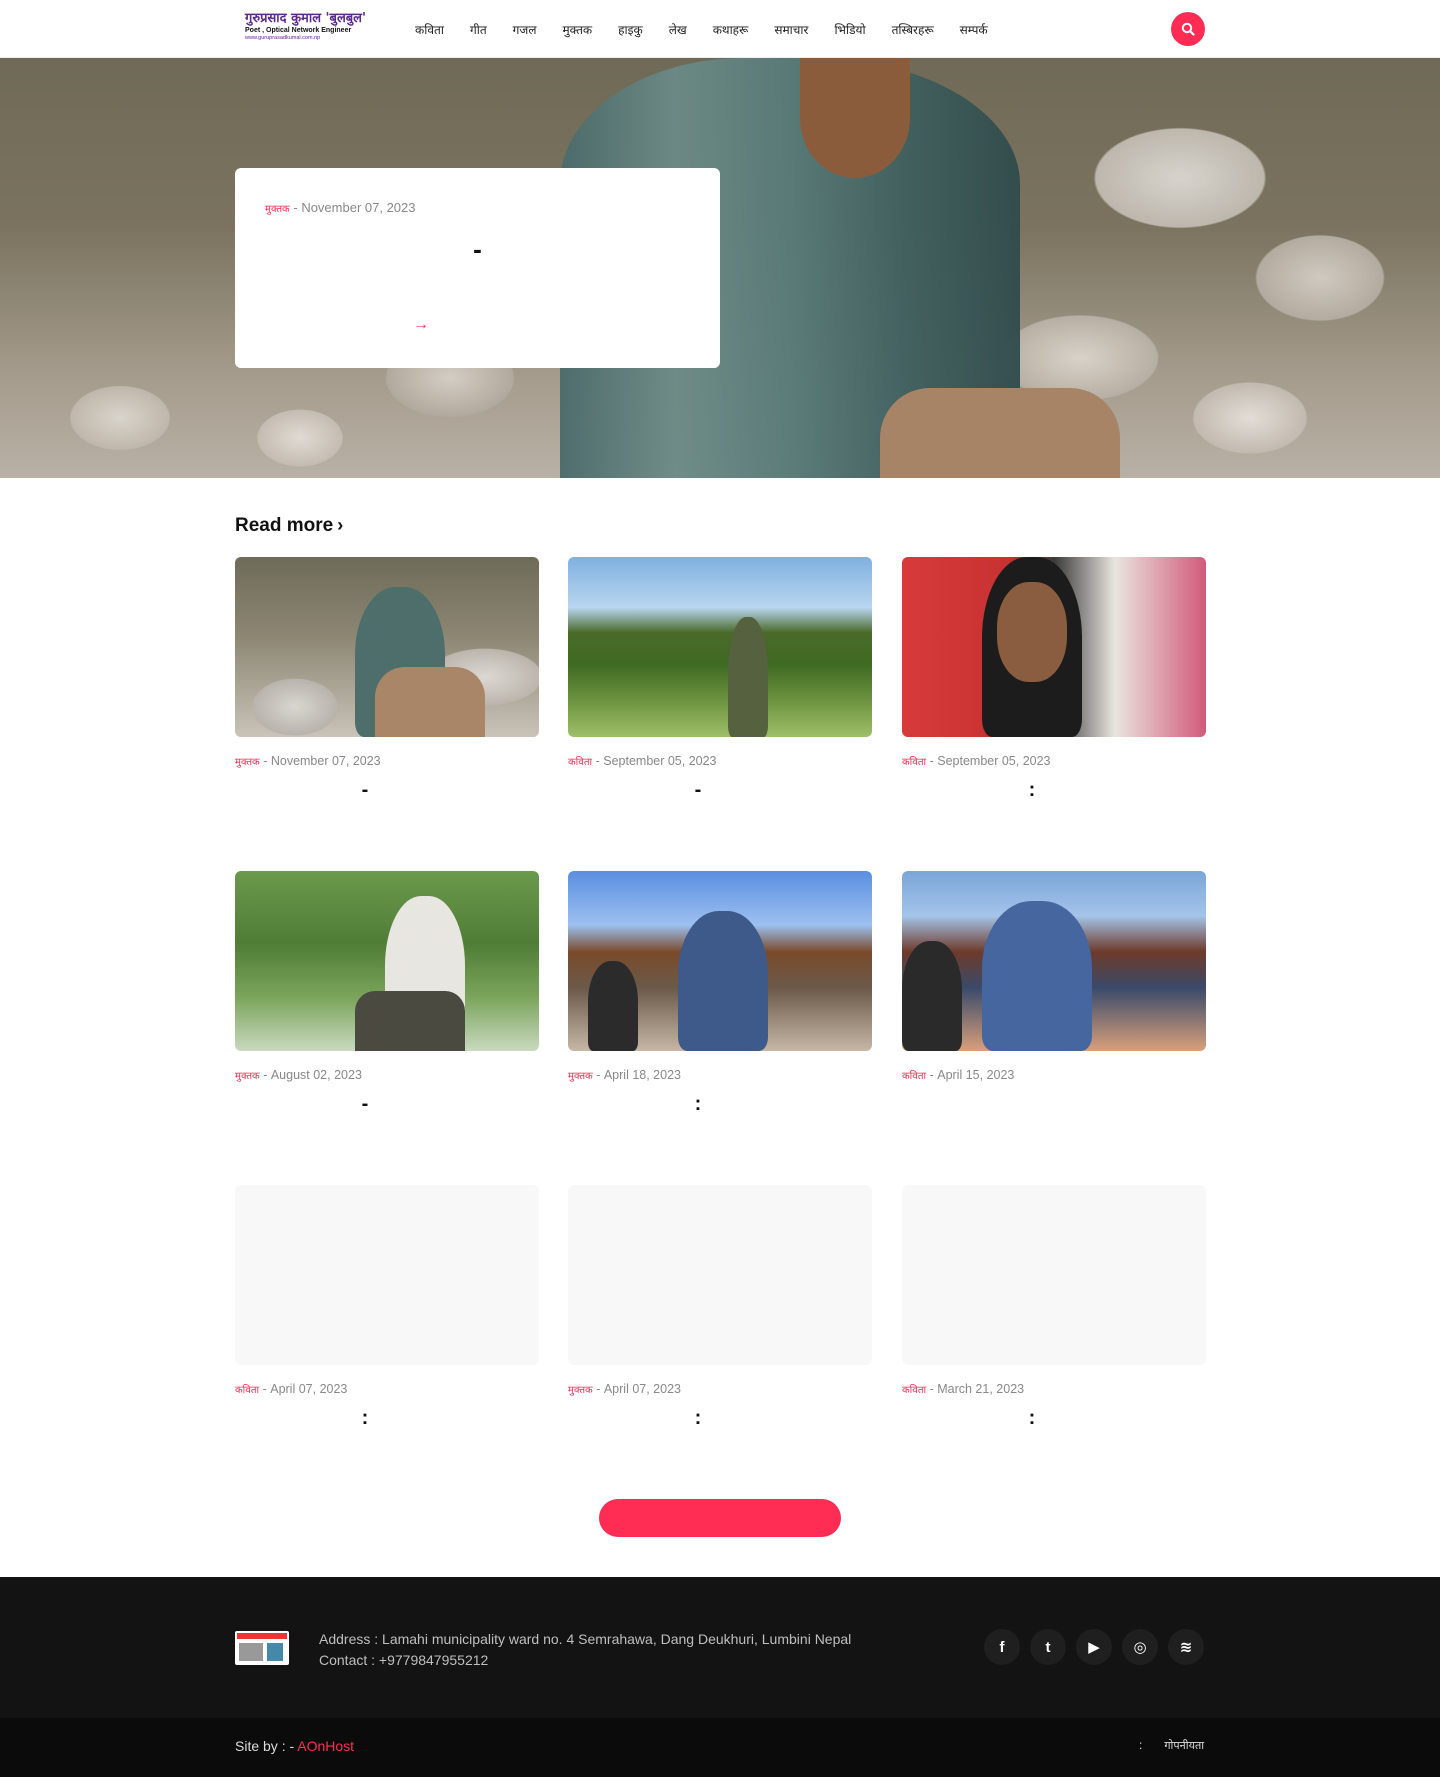  I want to click on logo-url: www.guruprasadkumal.com.np, so click(283, 38).